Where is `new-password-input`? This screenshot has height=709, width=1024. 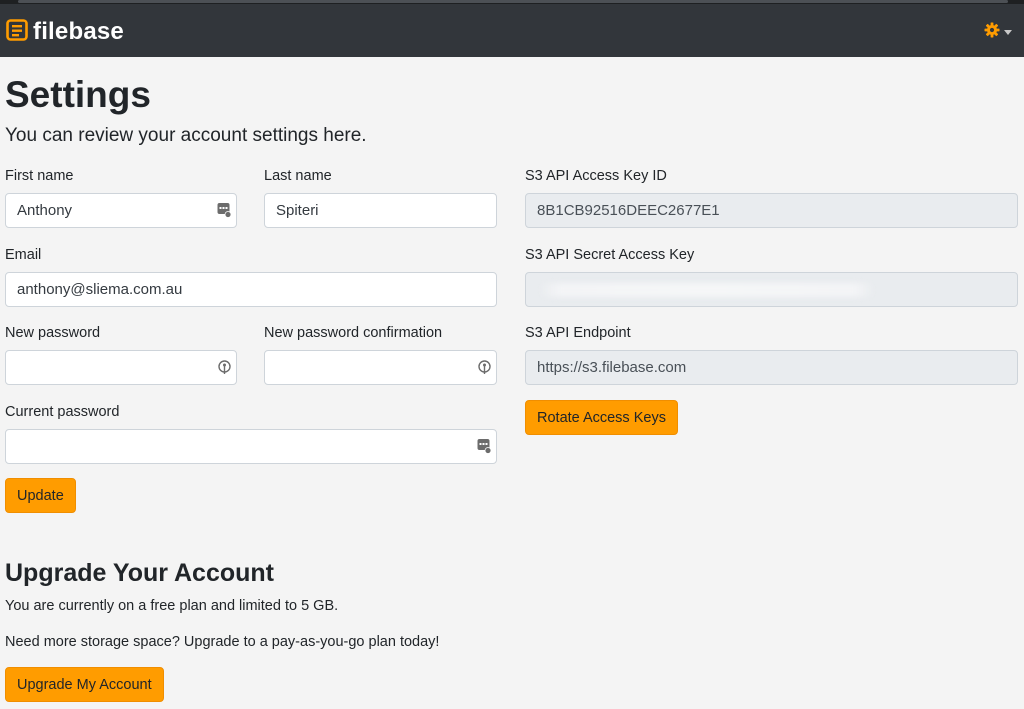 new-password-input is located at coordinates (121, 367).